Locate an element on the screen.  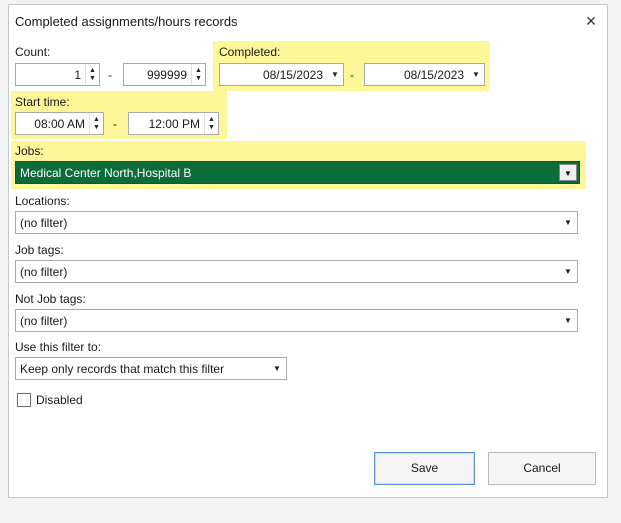
use-filter-label: Use this filter to: is located at coordinates (58, 347).